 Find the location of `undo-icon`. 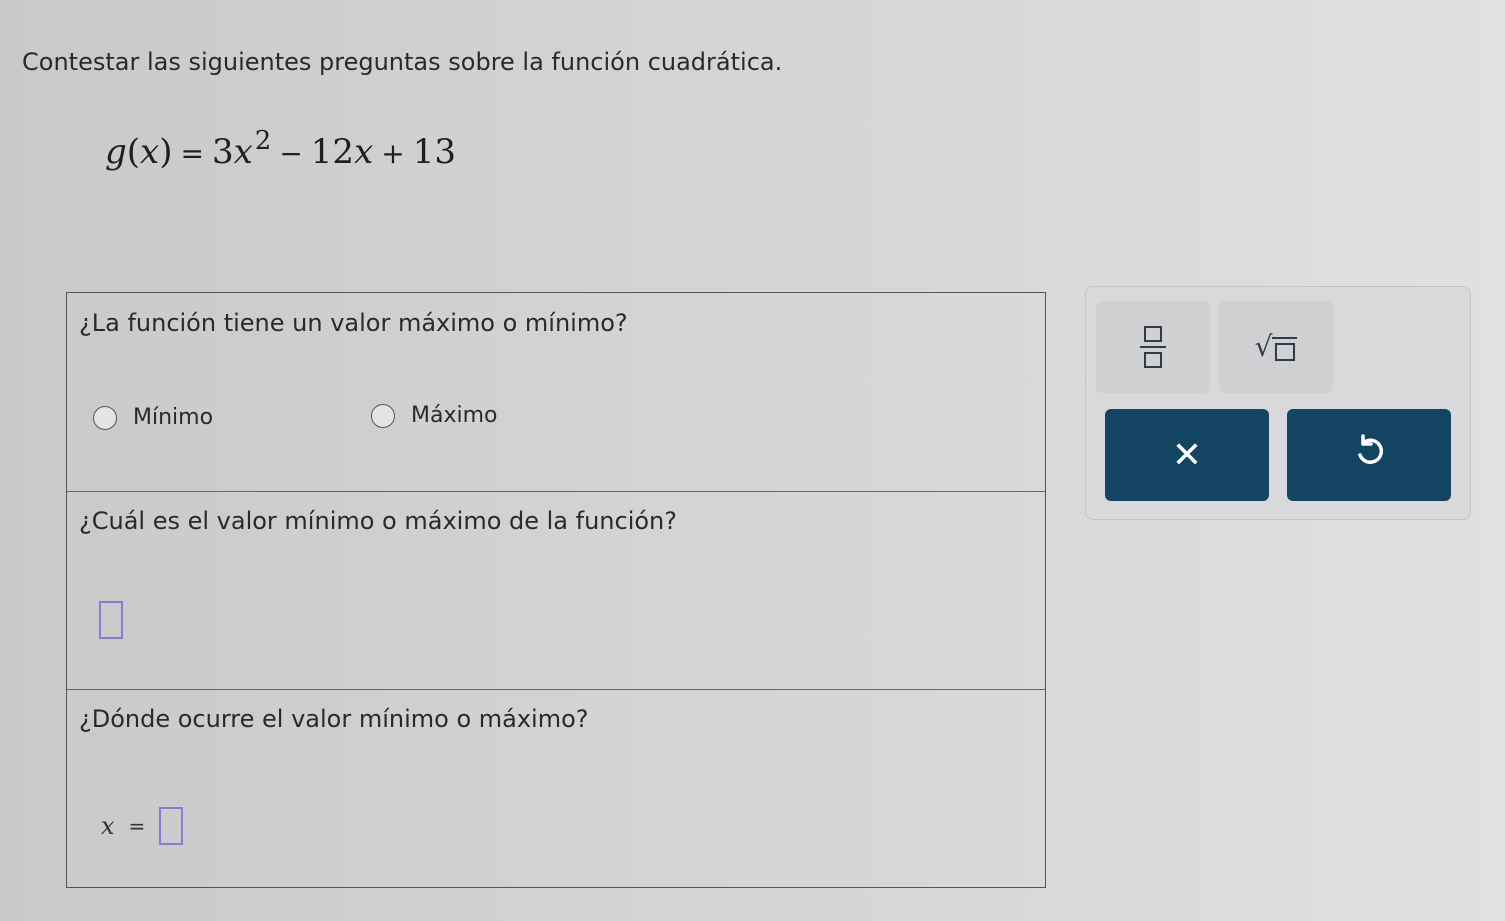

undo-icon is located at coordinates (1369, 455).